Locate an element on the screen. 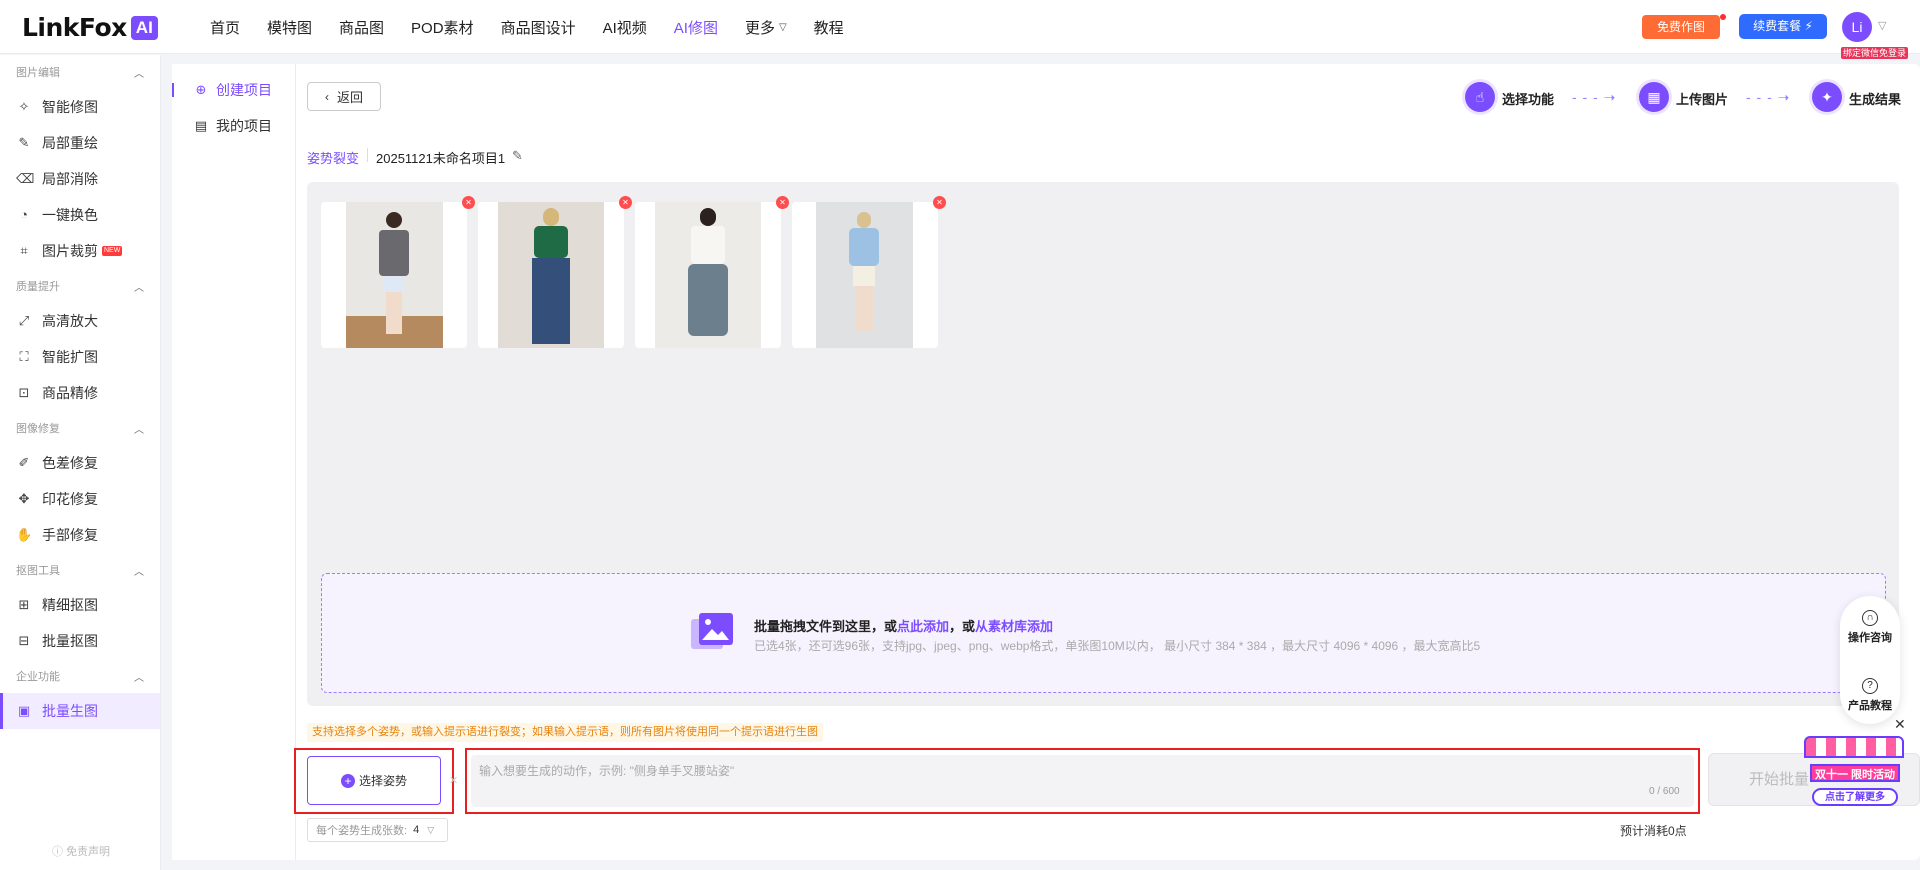 This screenshot has width=1920, height=870. sidebar-item-smart-retouch: ✧ 智能修图 is located at coordinates (80, 107).